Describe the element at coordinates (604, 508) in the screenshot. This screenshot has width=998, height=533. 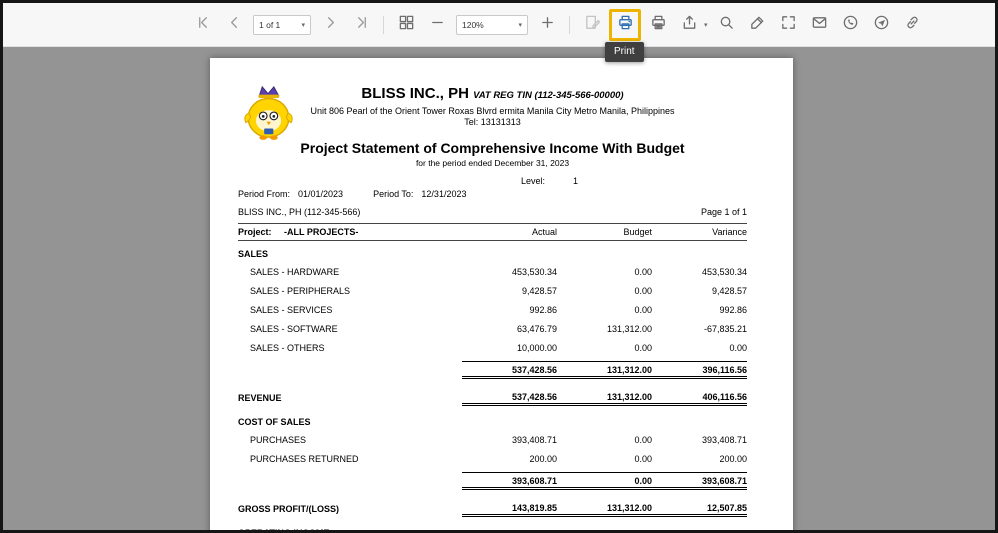
I see `row-budget: 131,312.00` at that location.